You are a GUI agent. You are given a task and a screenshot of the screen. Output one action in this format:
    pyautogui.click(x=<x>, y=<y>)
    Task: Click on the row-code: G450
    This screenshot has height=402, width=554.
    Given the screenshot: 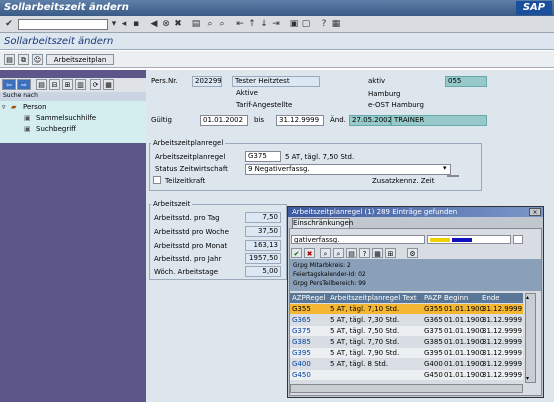 What is the action you would take?
    pyautogui.click(x=301, y=375)
    